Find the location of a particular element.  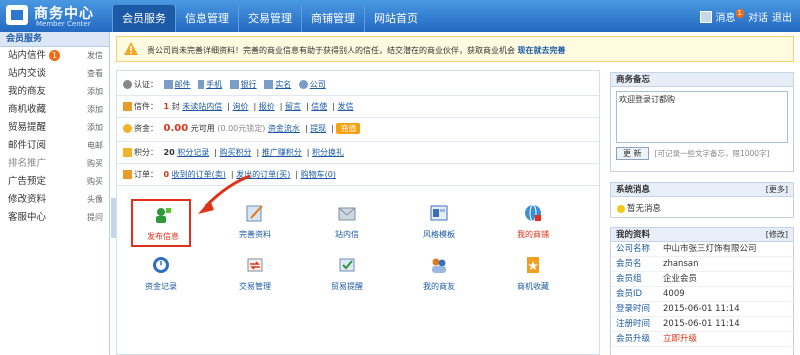

message-link: 留言 is located at coordinates (293, 106).